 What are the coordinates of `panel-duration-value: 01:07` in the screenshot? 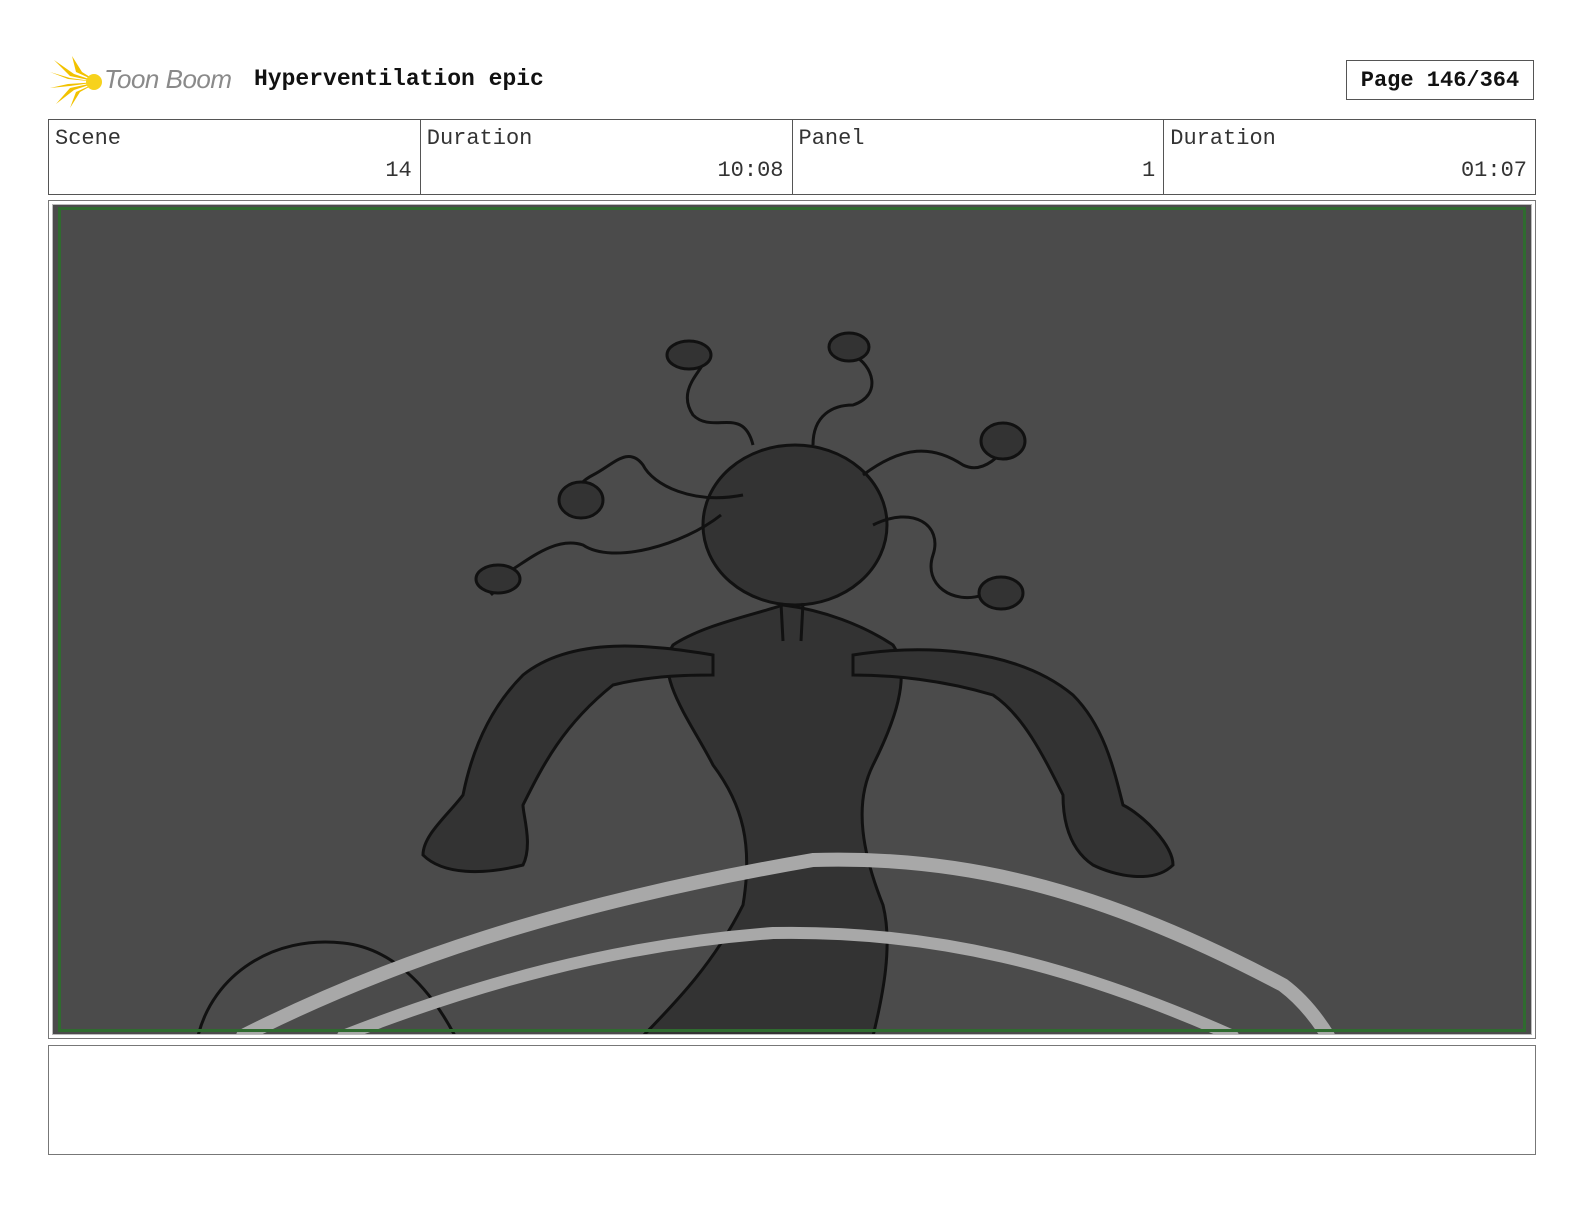 It's located at (1493, 170).